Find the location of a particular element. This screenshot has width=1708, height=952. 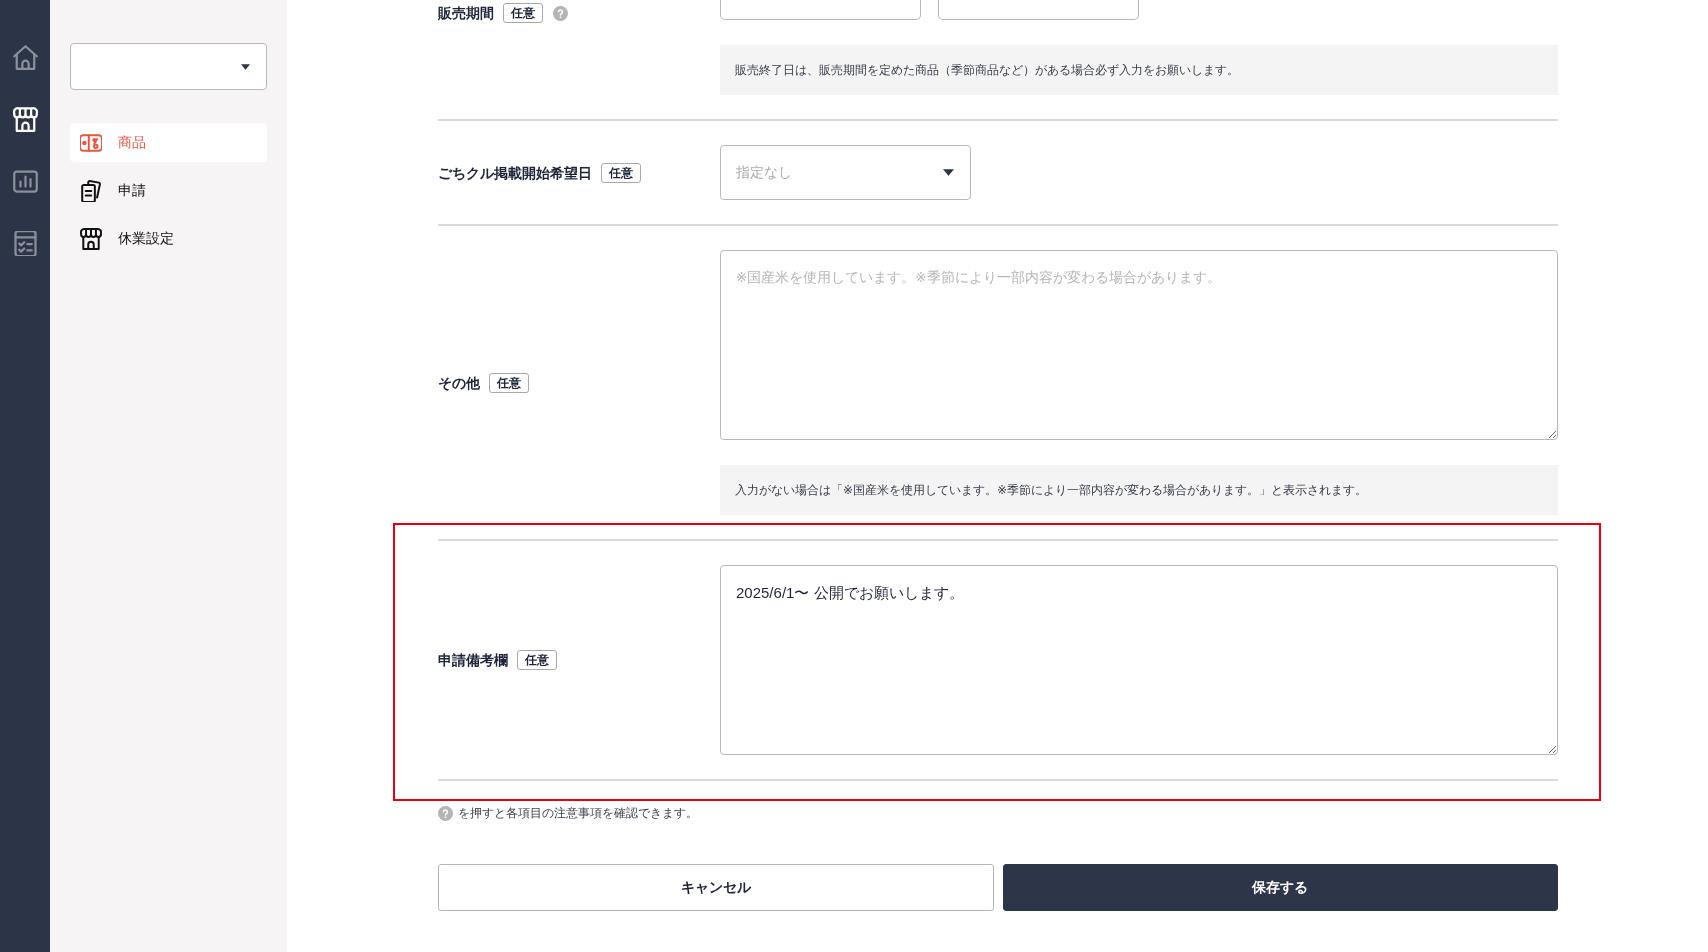

checklist-icon is located at coordinates (25, 243).